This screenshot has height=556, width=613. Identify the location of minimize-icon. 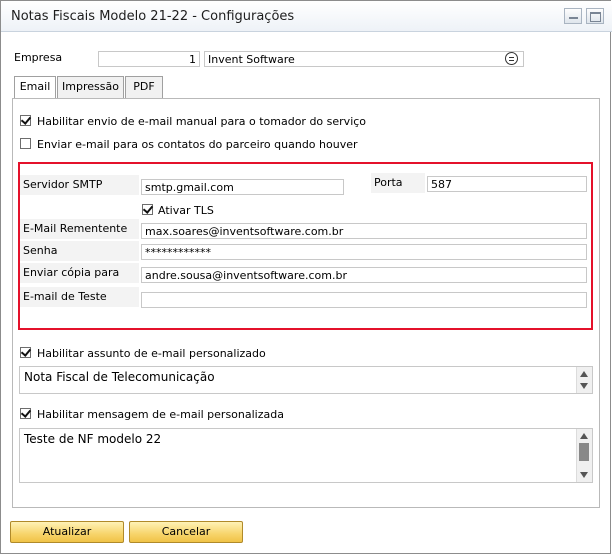
(573, 16).